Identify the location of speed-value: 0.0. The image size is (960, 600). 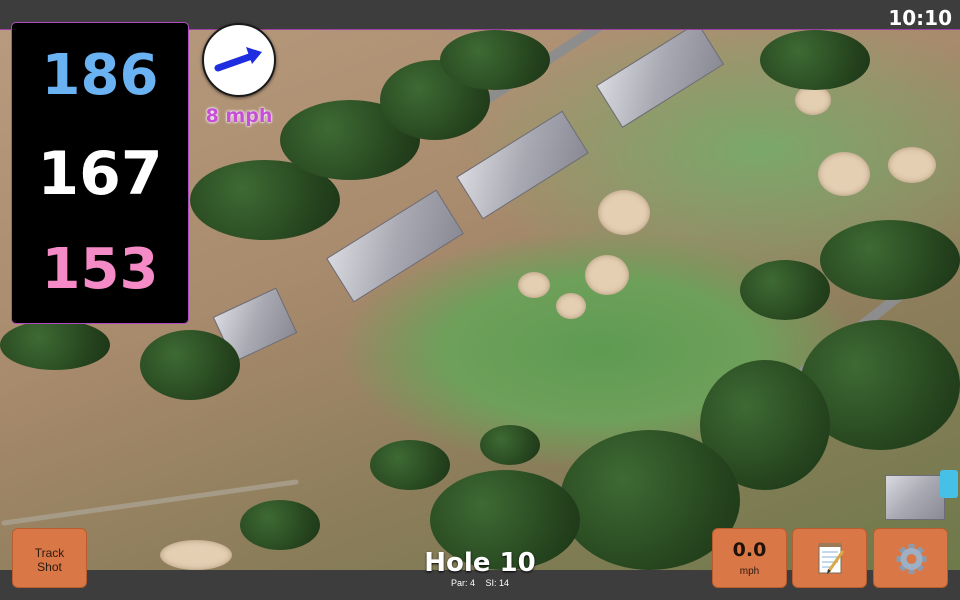
(749, 550).